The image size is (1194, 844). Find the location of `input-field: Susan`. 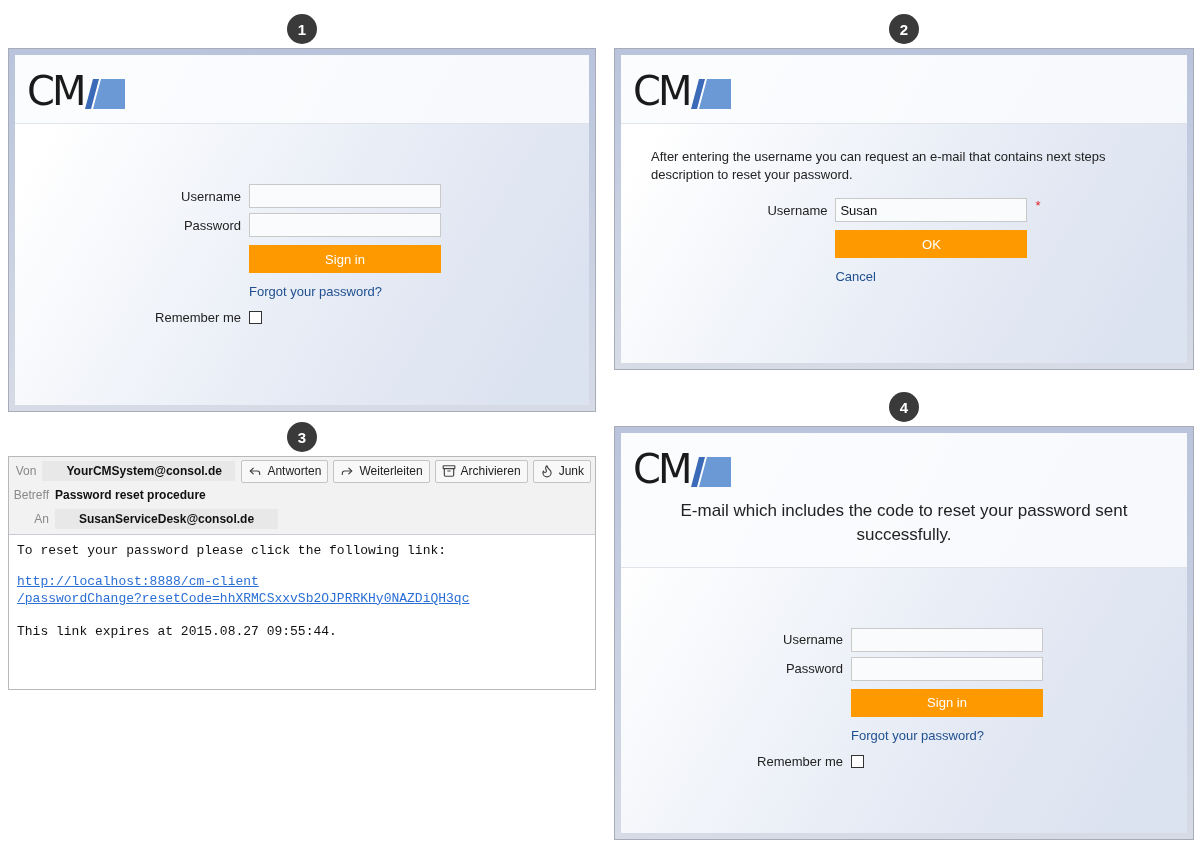

input-field: Susan is located at coordinates (931, 210).